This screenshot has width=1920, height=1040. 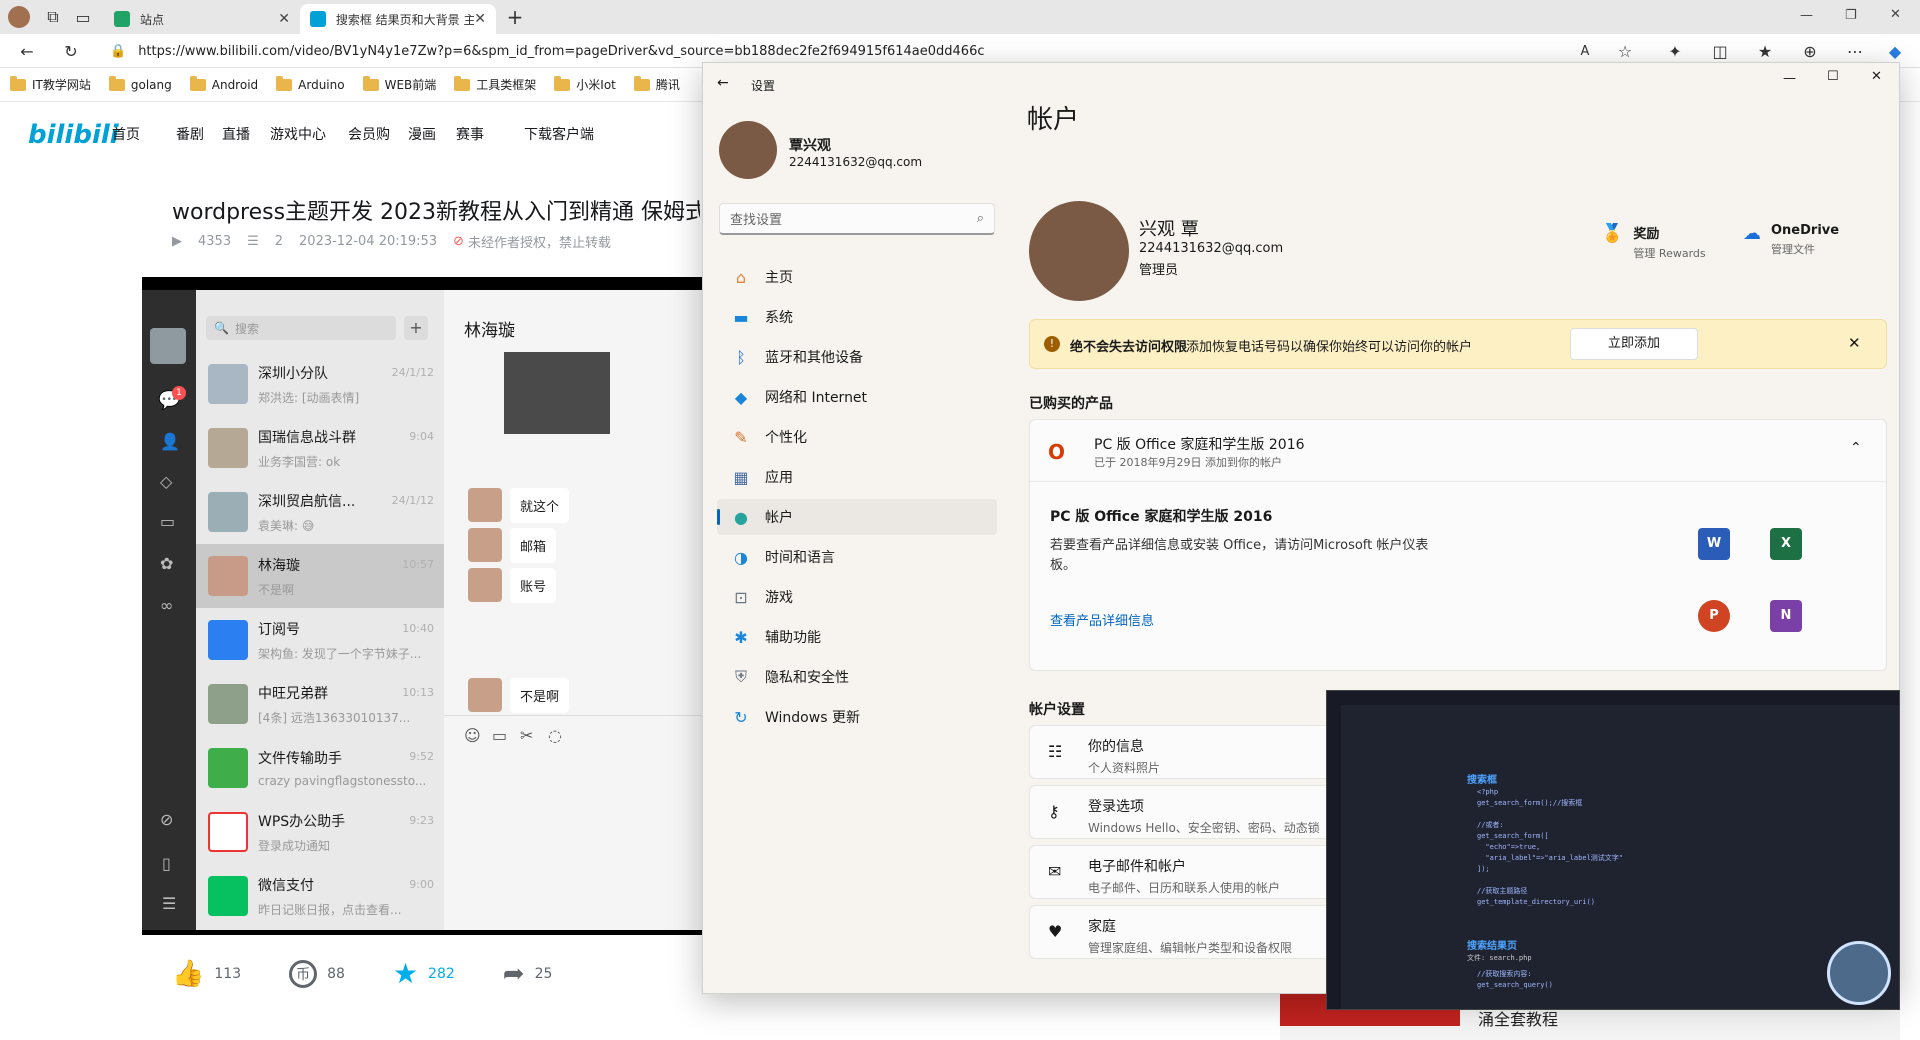 What do you see at coordinates (301, 328) in the screenshot?
I see `search-input: 🔍 搜索` at bounding box center [301, 328].